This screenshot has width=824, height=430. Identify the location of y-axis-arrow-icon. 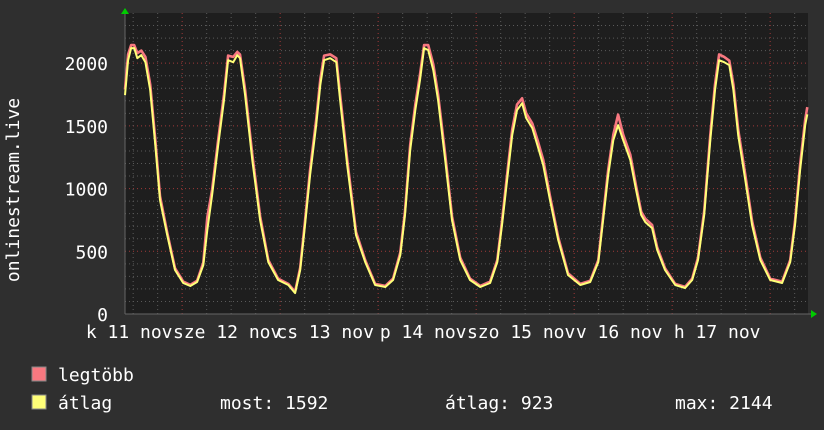
(125, 11).